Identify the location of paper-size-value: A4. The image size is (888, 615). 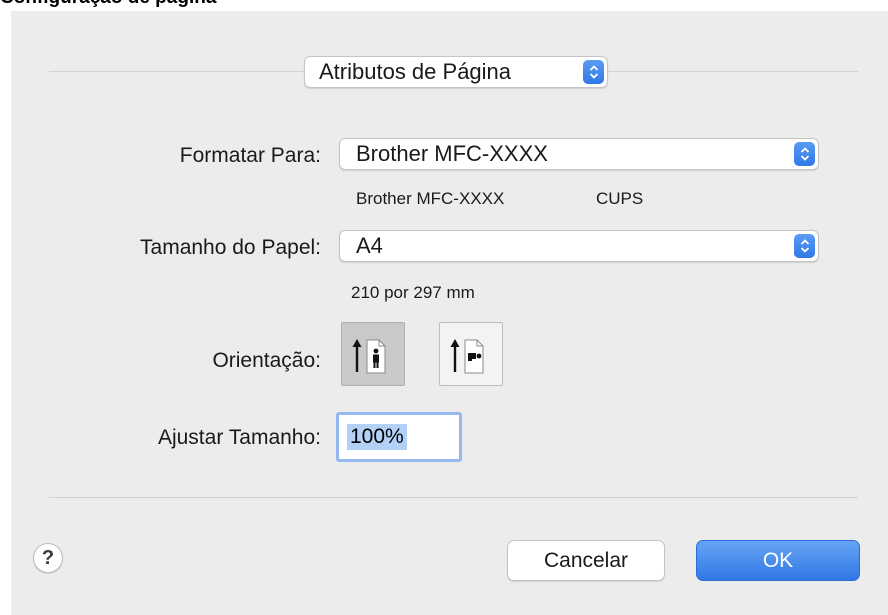
(369, 245).